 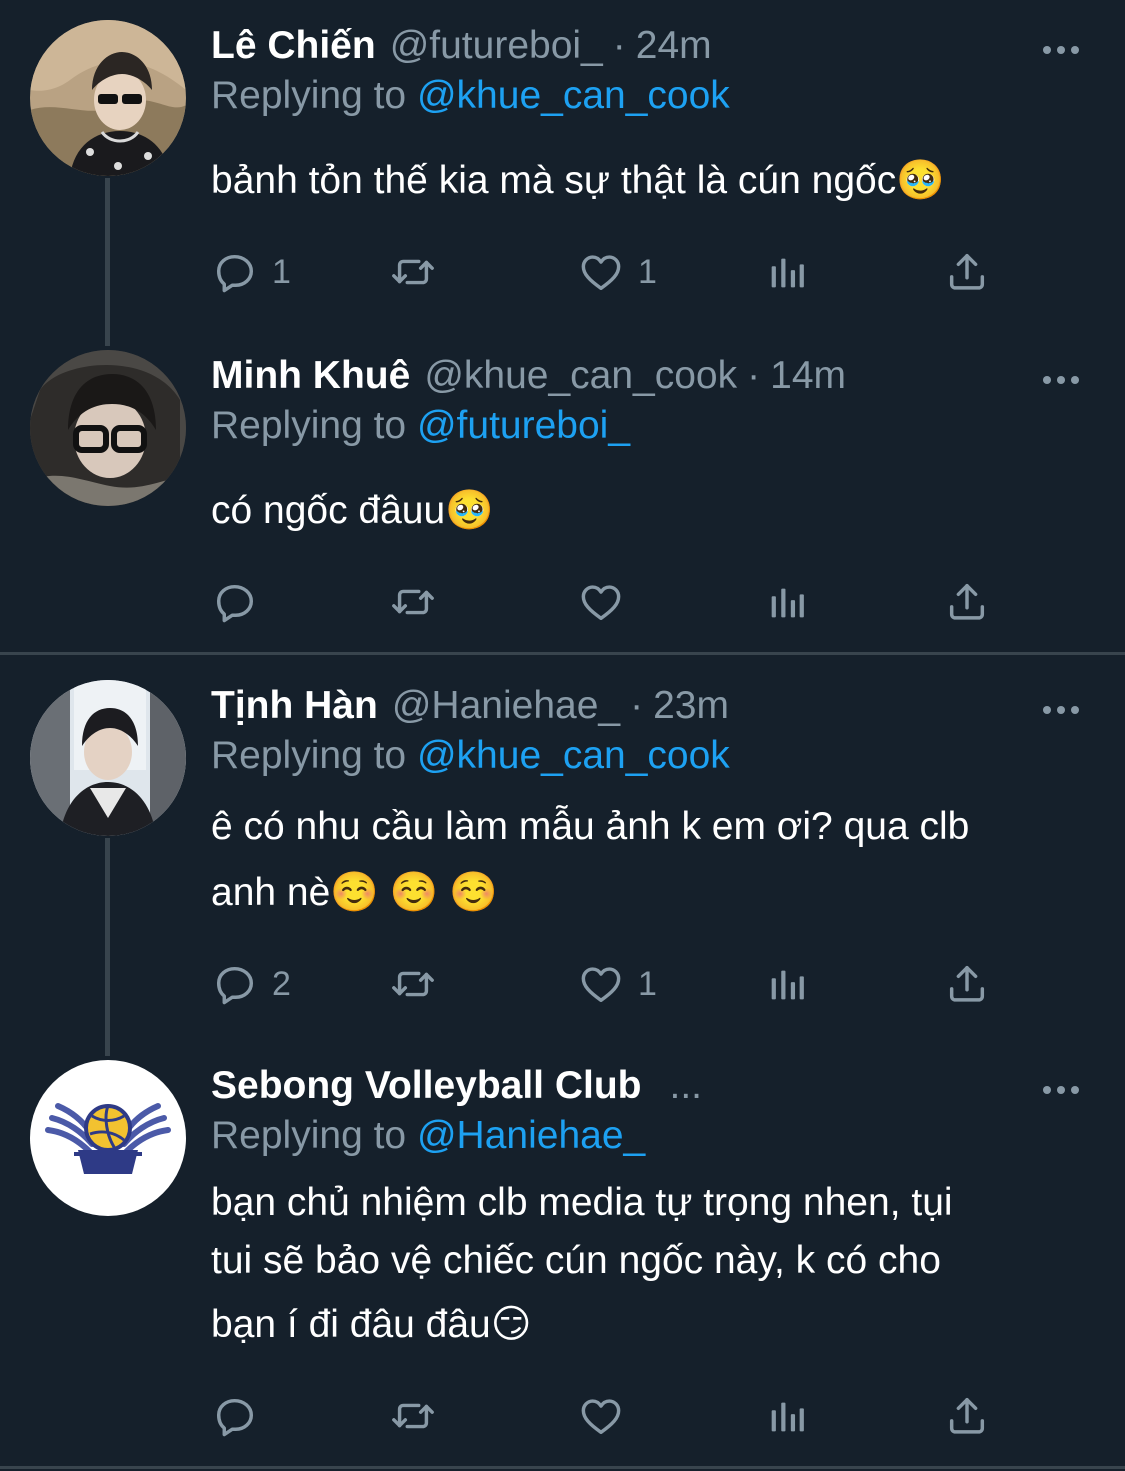 I want to click on tweet-header: Tịnh Hàn @Haniehae_ · 23m, so click(x=638, y=706).